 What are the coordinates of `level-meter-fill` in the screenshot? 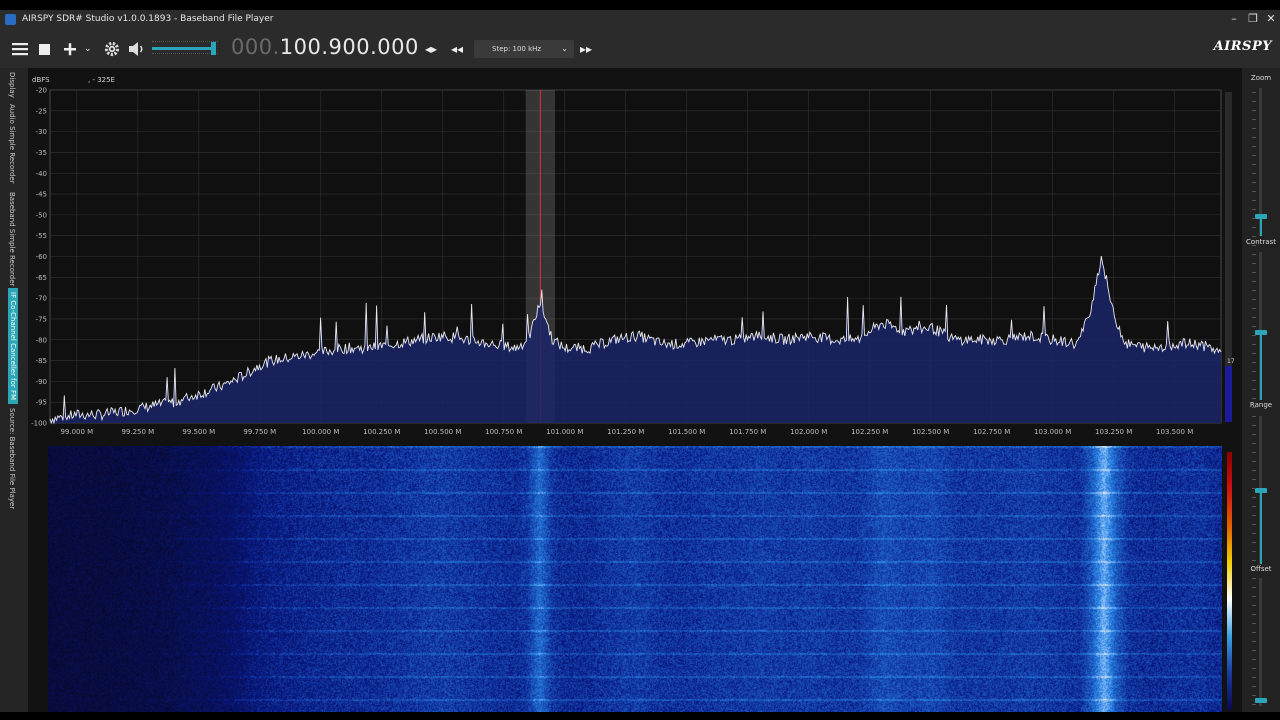 It's located at (1228, 394).